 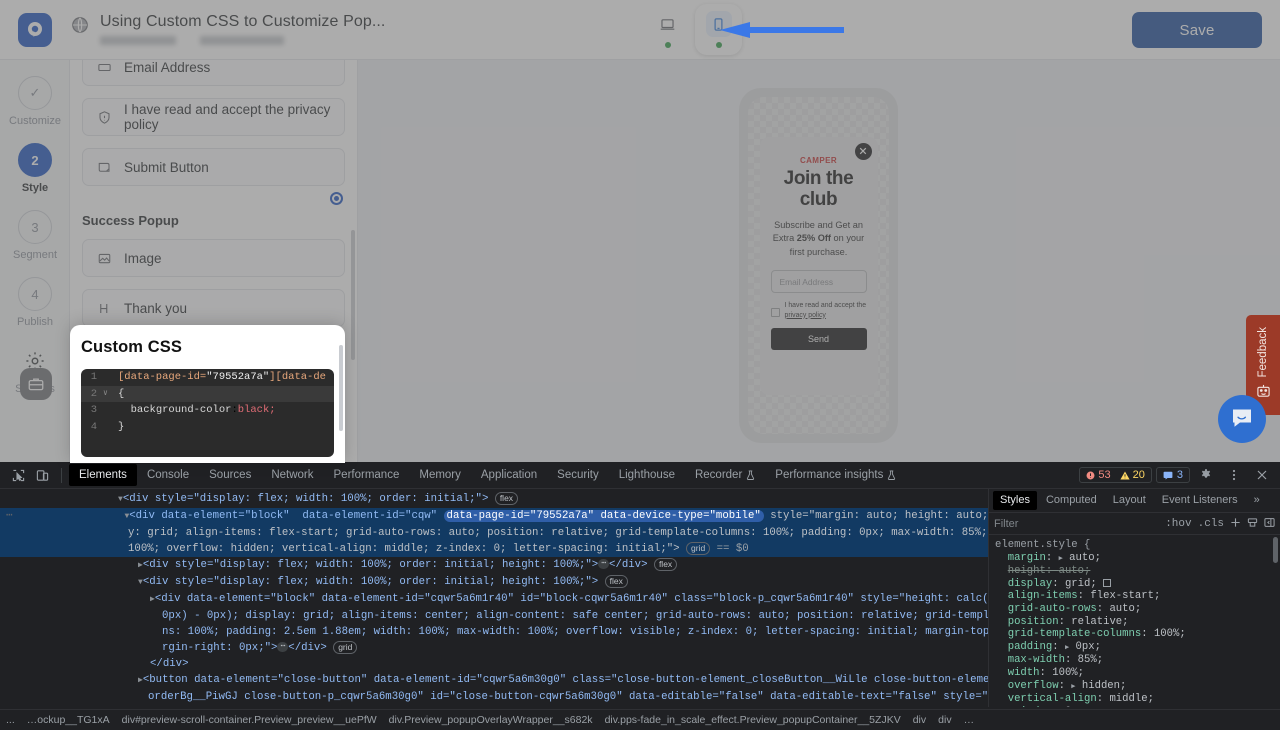 What do you see at coordinates (1129, 500) in the screenshot?
I see `styles-tab-layout: Layout` at bounding box center [1129, 500].